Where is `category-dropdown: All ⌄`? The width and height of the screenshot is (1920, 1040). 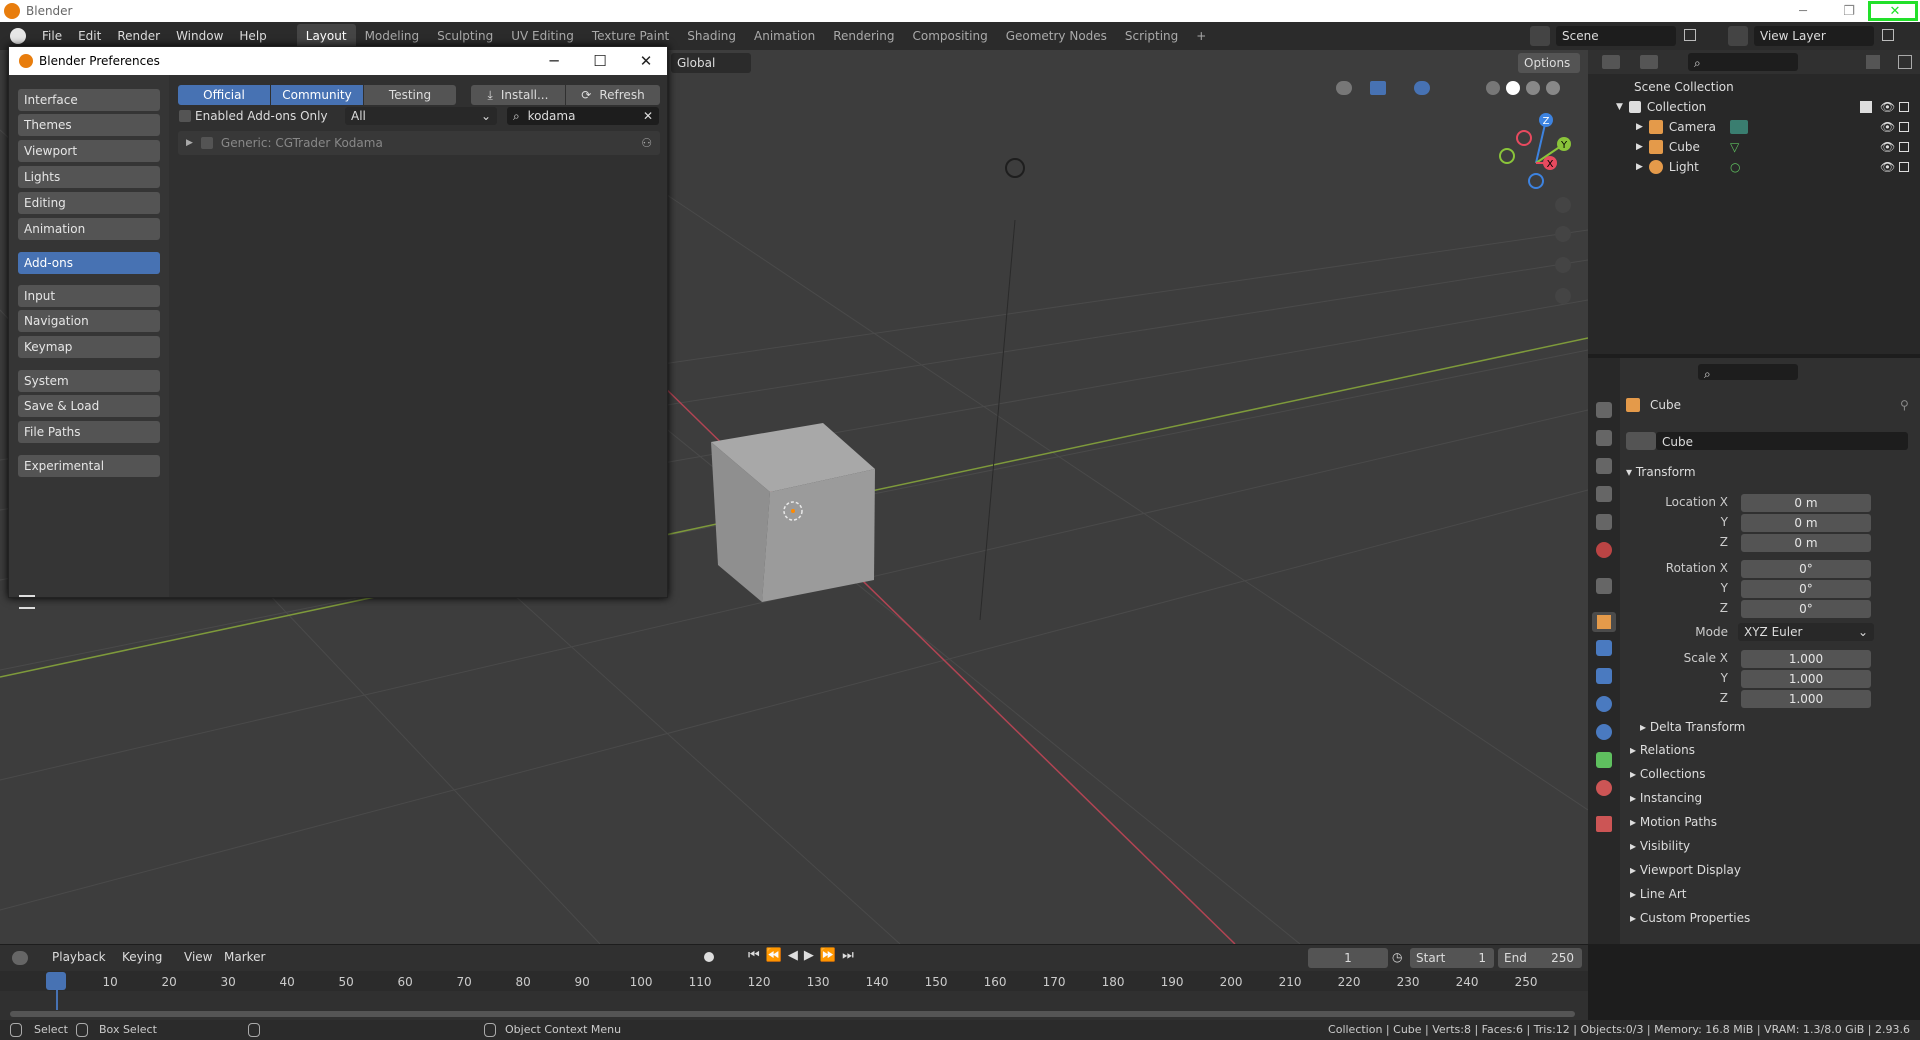 category-dropdown: All ⌄ is located at coordinates (421, 116).